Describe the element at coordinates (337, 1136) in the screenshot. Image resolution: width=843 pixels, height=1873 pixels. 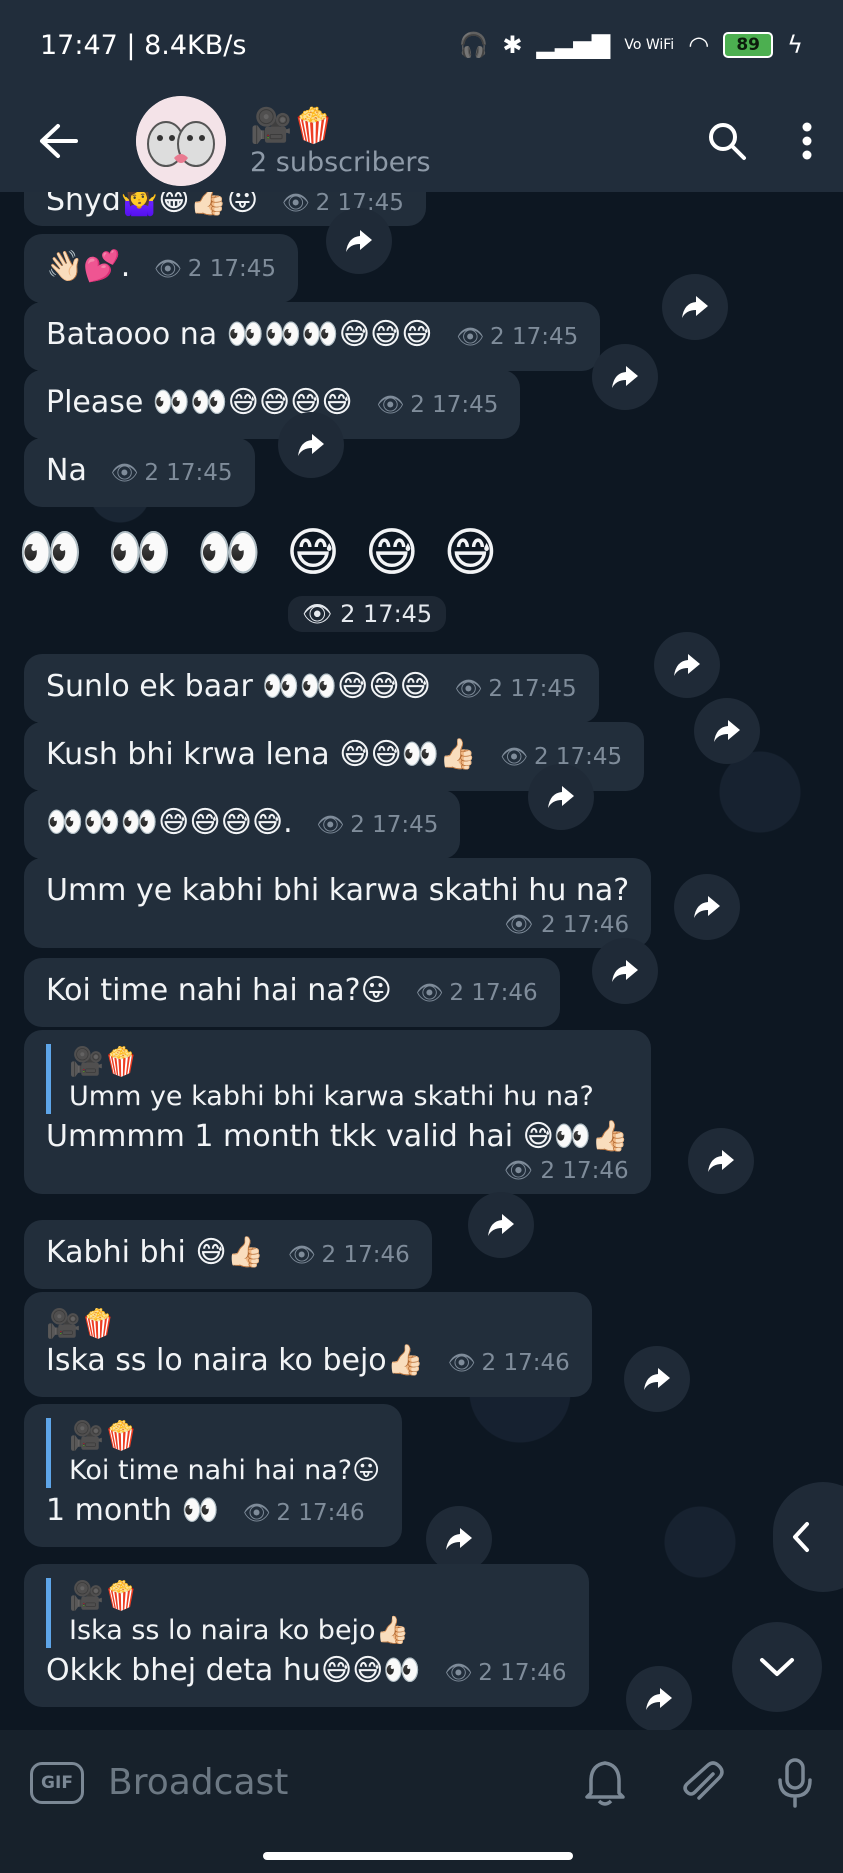
I see `message-text: Ummmm 1 month tkk valid hai 😅👀👍🏻` at that location.